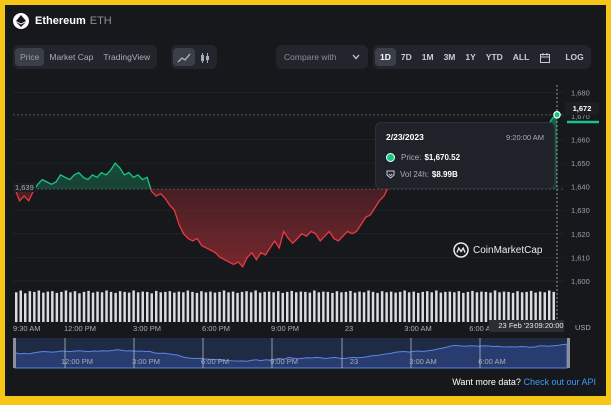 Image resolution: width=611 pixels, height=405 pixels. What do you see at coordinates (285, 306) in the screenshot?
I see `volume-bars` at bounding box center [285, 306].